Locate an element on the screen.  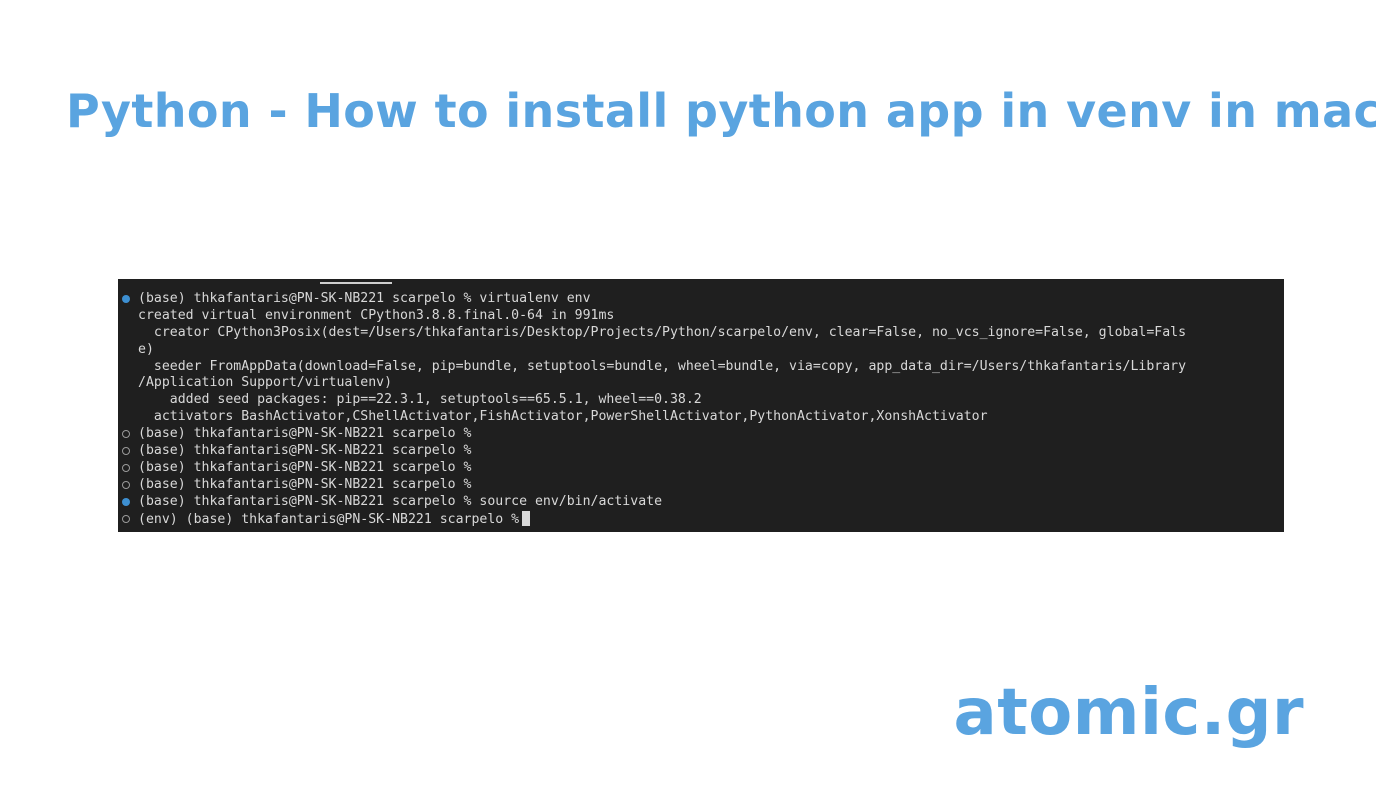
terminal-cursor is located at coordinates (526, 518).